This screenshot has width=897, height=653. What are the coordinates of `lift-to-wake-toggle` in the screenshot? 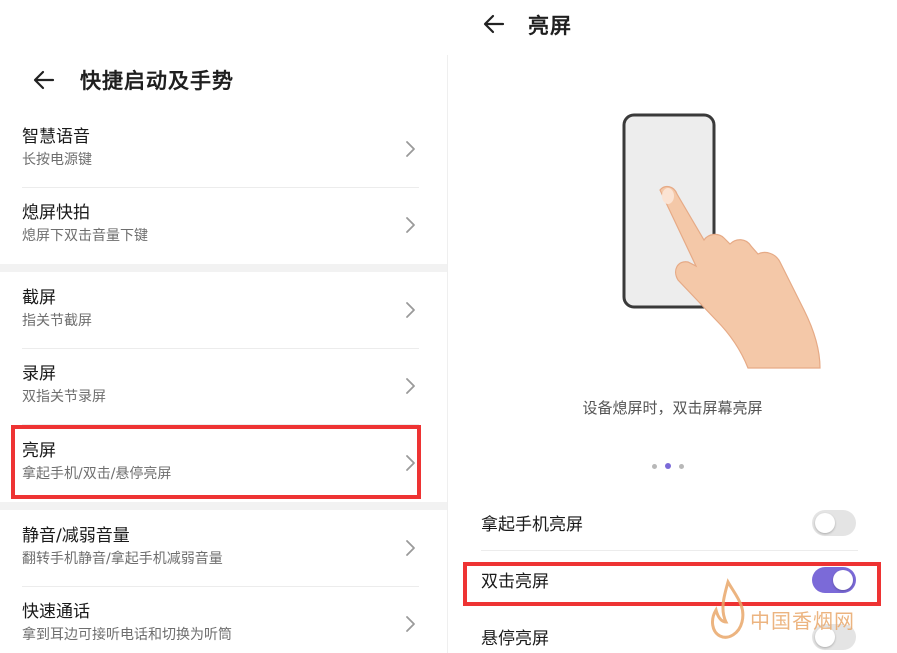 It's located at (834, 523).